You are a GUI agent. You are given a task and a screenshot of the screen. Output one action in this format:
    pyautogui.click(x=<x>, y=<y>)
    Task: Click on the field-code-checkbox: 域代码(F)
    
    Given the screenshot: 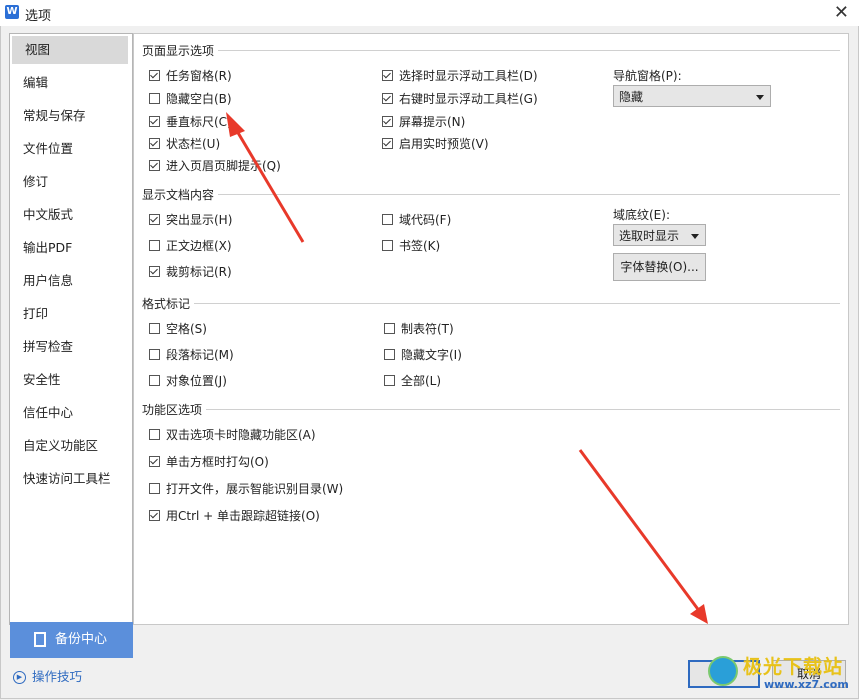 What is the action you would take?
    pyautogui.click(x=416, y=219)
    